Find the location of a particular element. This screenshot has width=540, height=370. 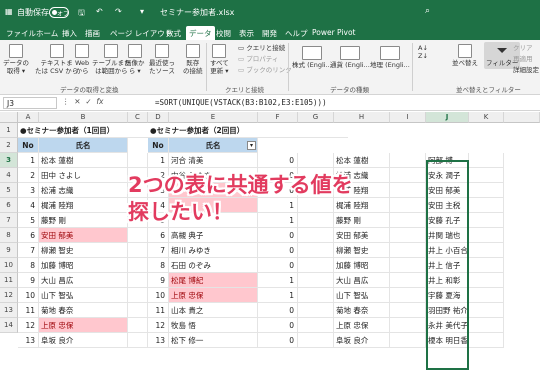

row-header: 7 is located at coordinates (9, 220).